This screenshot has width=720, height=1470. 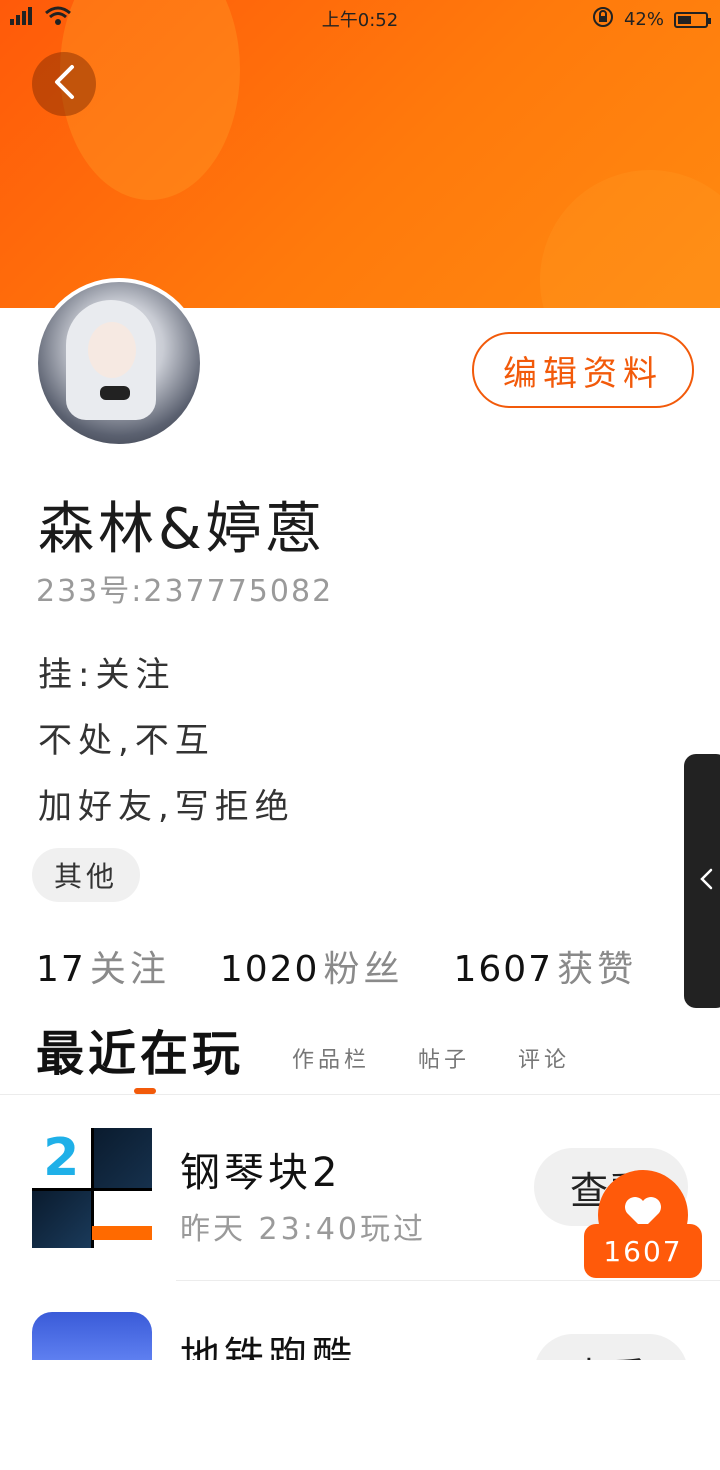 What do you see at coordinates (129, 969) in the screenshot?
I see `stat-following-label: 关注` at bounding box center [129, 969].